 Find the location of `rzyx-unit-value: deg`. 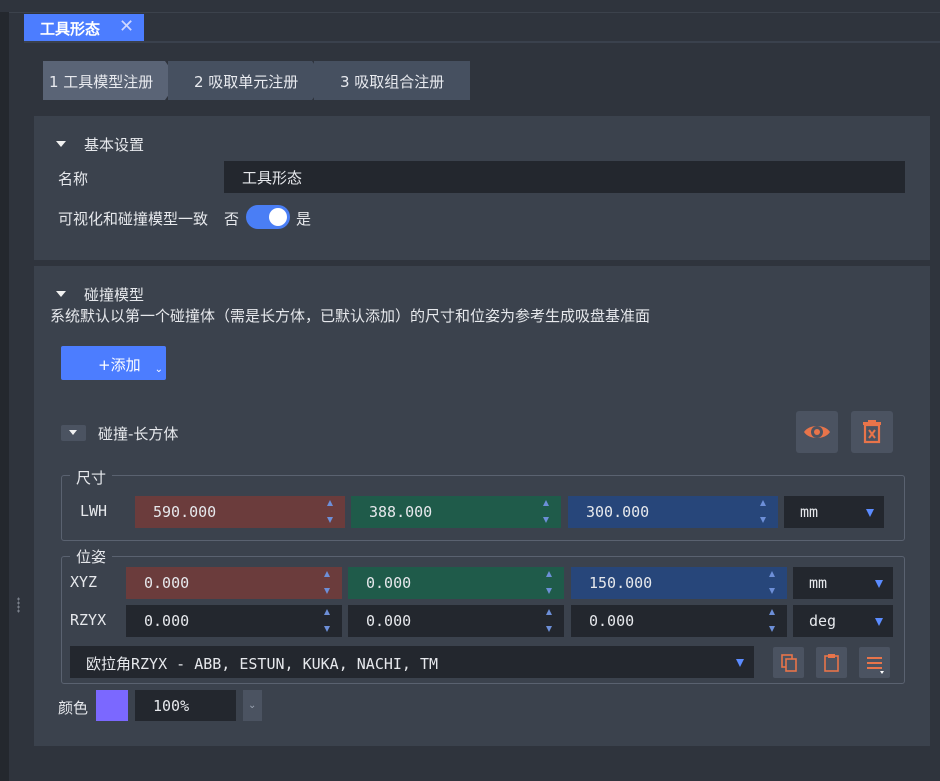

rzyx-unit-value: deg is located at coordinates (823, 621).